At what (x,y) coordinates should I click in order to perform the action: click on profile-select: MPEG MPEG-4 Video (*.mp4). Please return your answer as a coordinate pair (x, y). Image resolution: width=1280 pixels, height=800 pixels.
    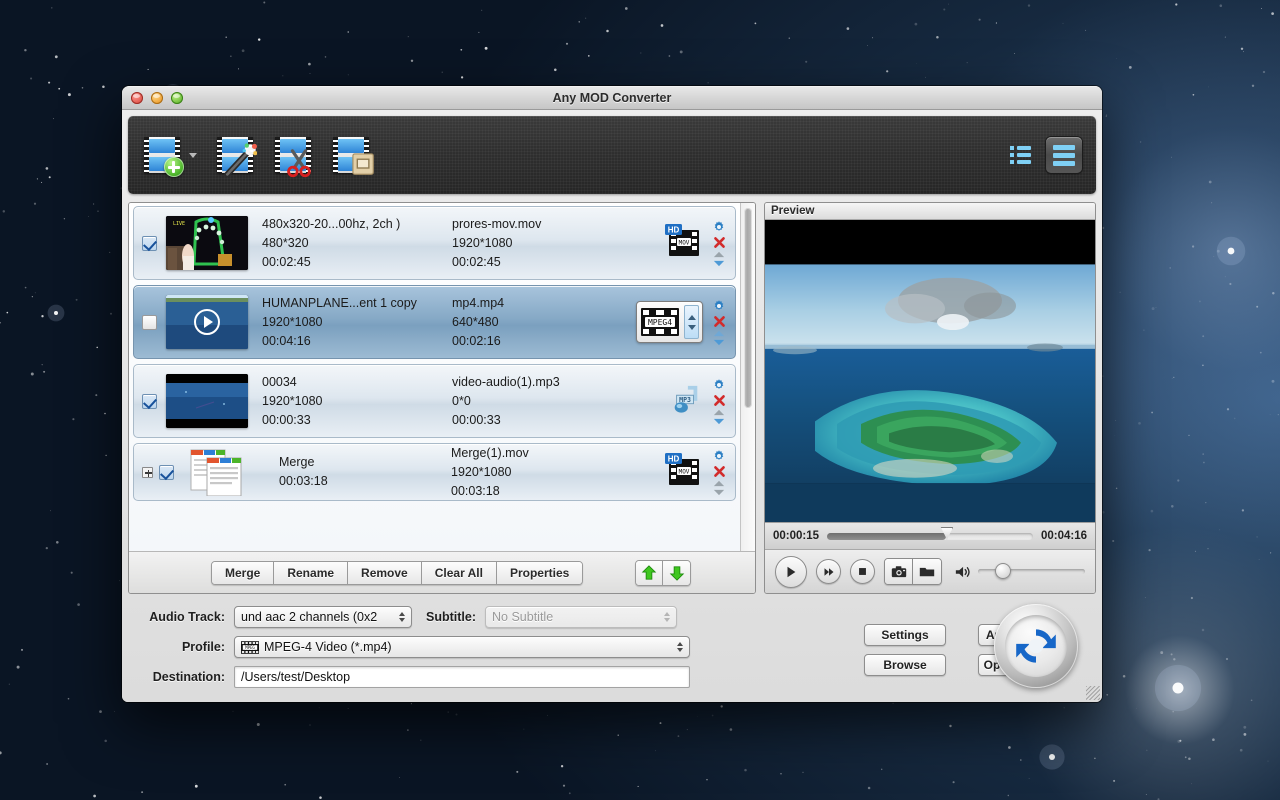
    Looking at the image, I should click on (462, 647).